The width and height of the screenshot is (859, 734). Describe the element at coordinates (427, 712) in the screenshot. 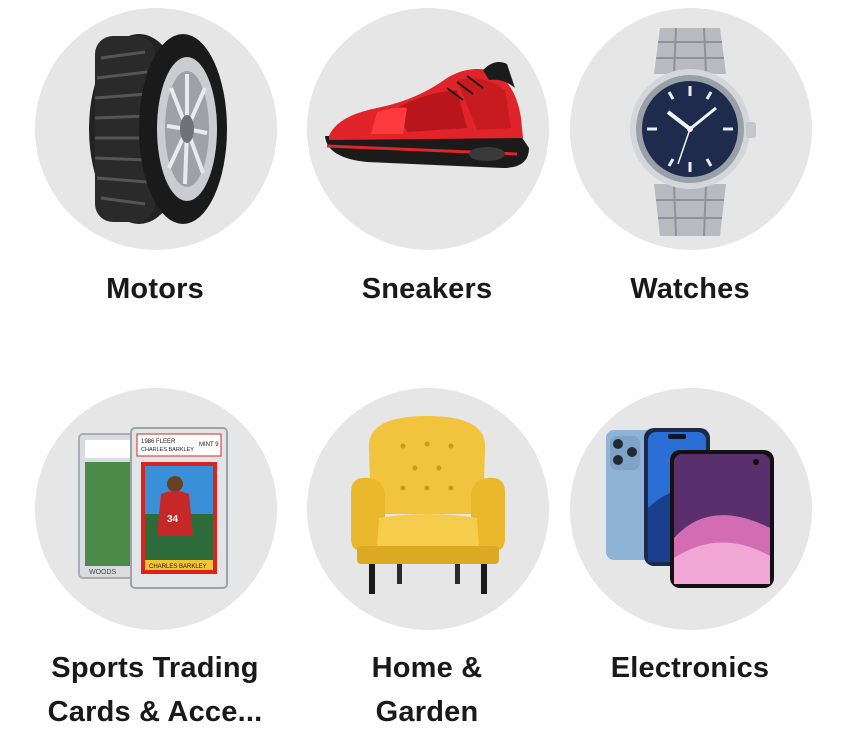

I see `category-label-line2: Garden` at that location.